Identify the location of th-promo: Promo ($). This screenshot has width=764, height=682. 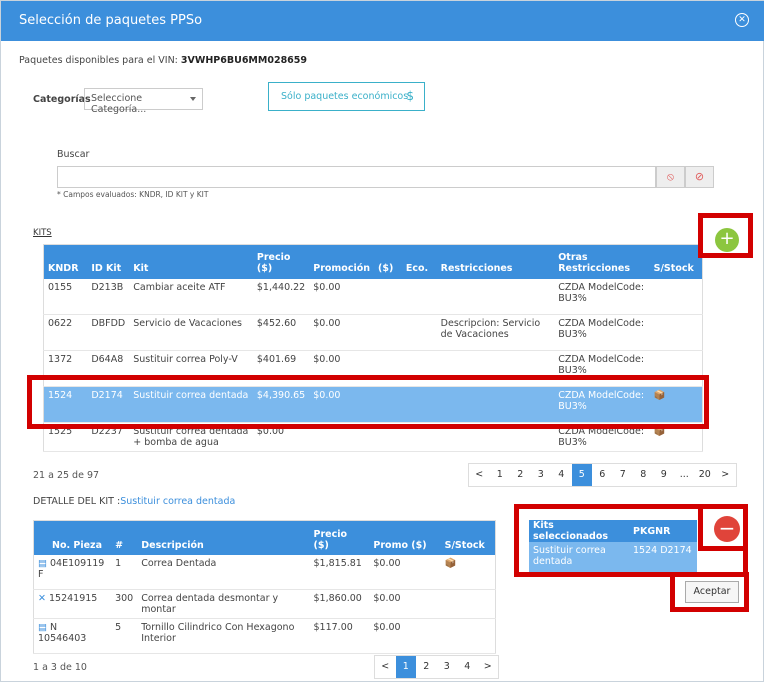
(405, 537).